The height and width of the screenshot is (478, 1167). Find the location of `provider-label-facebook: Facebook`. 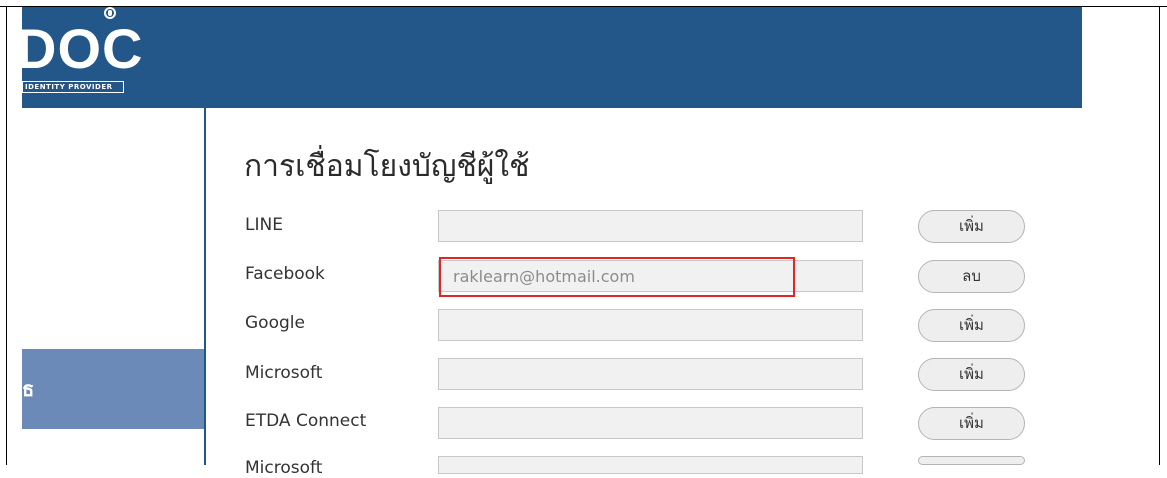

provider-label-facebook: Facebook is located at coordinates (285, 274).